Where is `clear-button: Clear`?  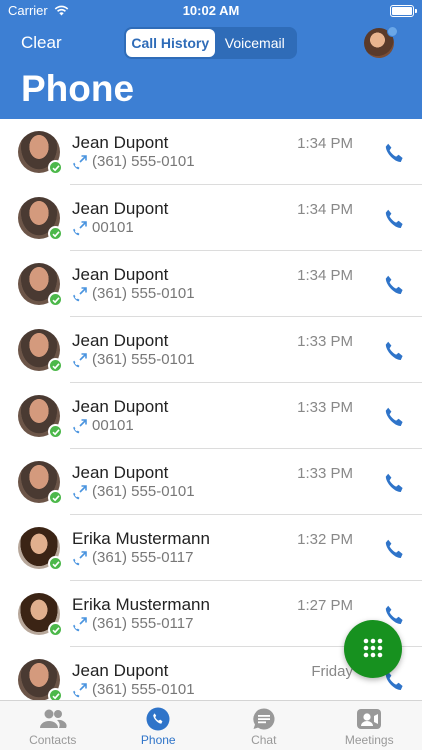
clear-button: Clear is located at coordinates (41, 43).